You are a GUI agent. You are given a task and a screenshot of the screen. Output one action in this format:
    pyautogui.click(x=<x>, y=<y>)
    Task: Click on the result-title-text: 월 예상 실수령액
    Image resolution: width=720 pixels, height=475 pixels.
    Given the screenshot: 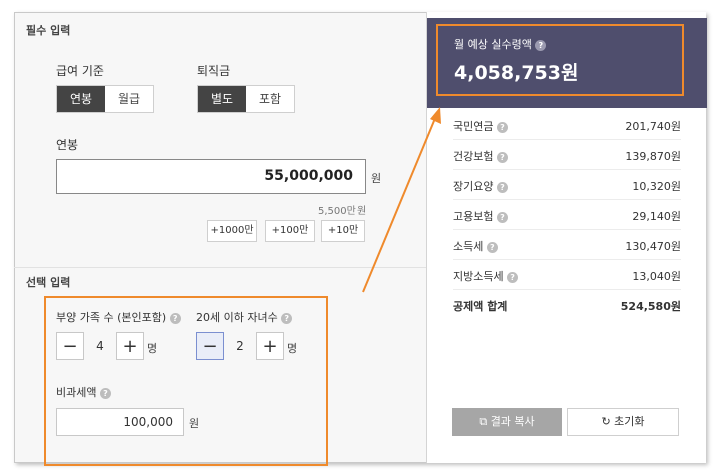 What is the action you would take?
    pyautogui.click(x=493, y=44)
    